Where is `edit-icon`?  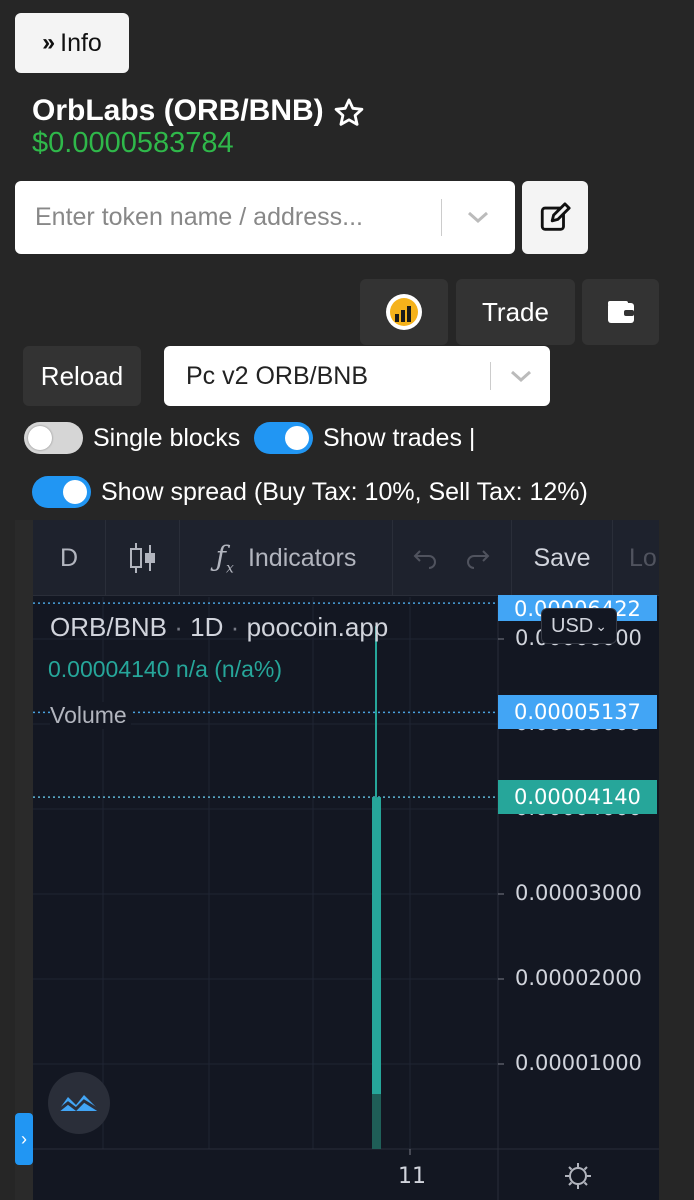
edit-icon is located at coordinates (555, 216).